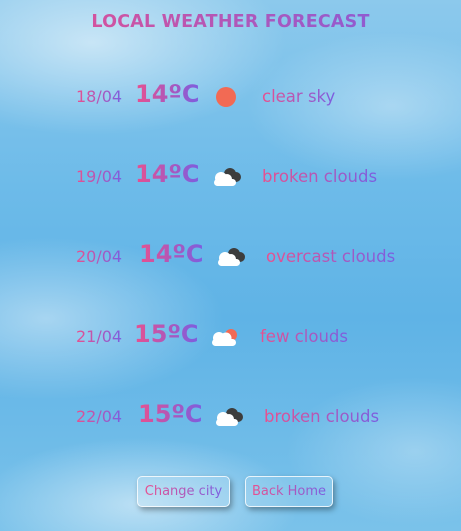 The width and height of the screenshot is (461, 531). I want to click on forecast-row: 22/04 15ºC broken clouds, so click(230, 417).